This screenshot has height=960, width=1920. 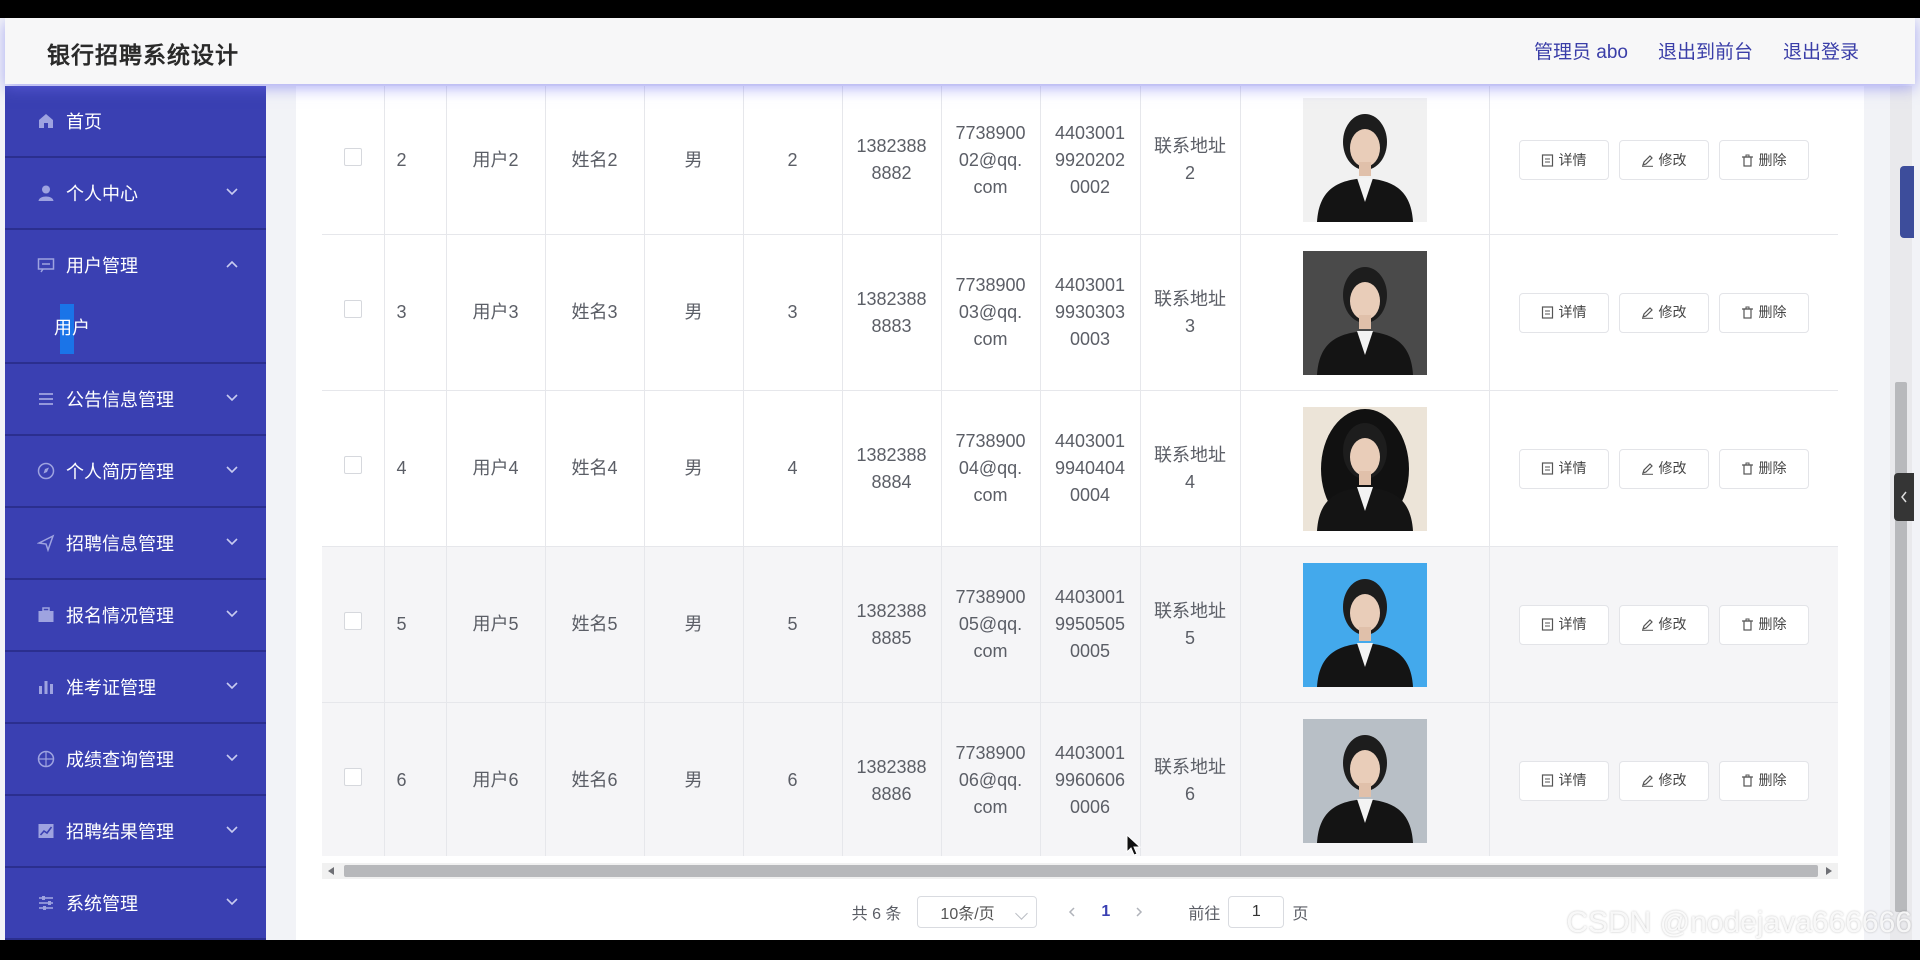 What do you see at coordinates (990, 312) in the screenshot?
I see `cell-line: 03@qq.` at bounding box center [990, 312].